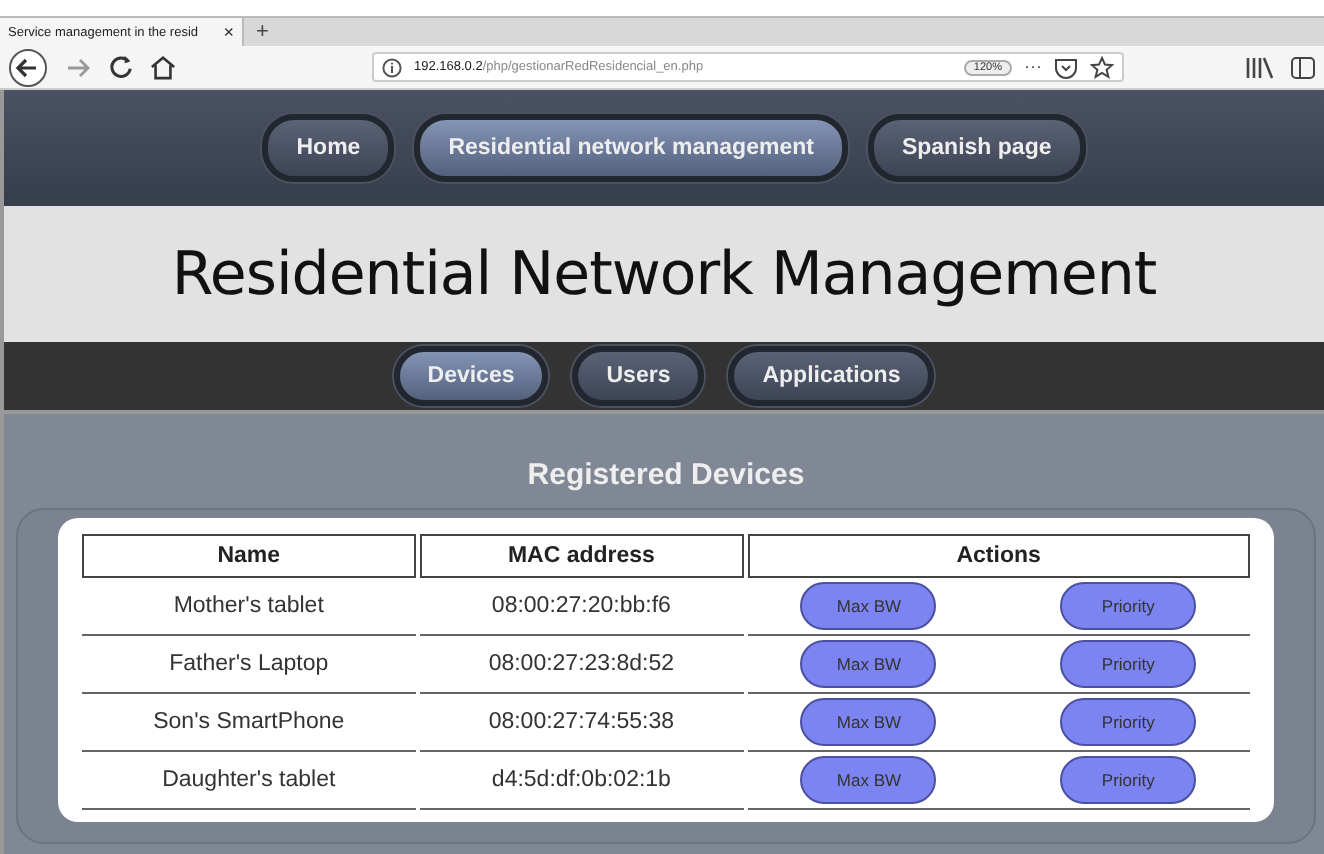  Describe the element at coordinates (262, 32) in the screenshot. I see `new-tab-button: +` at that location.